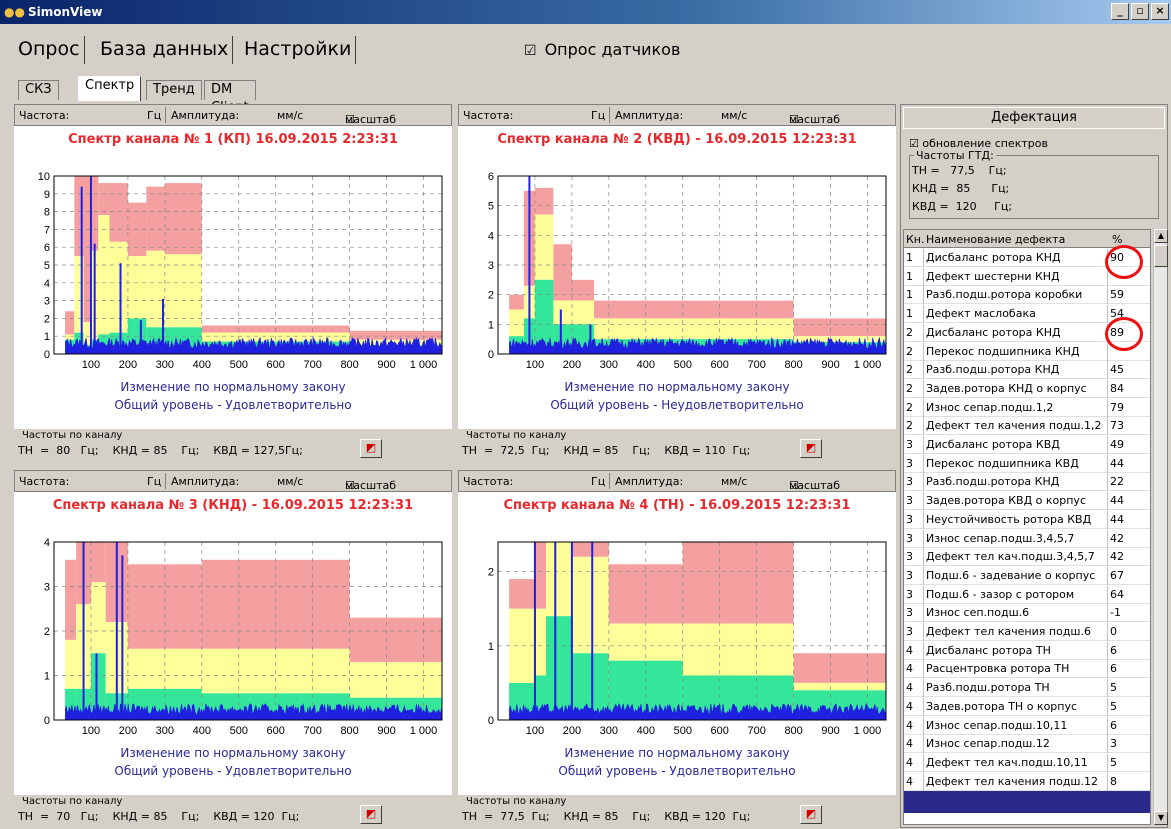 Image resolution: width=1171 pixels, height=829 pixels. What do you see at coordinates (371, 485) in the screenshot?
I see `scale-label: масштаб` at bounding box center [371, 485].